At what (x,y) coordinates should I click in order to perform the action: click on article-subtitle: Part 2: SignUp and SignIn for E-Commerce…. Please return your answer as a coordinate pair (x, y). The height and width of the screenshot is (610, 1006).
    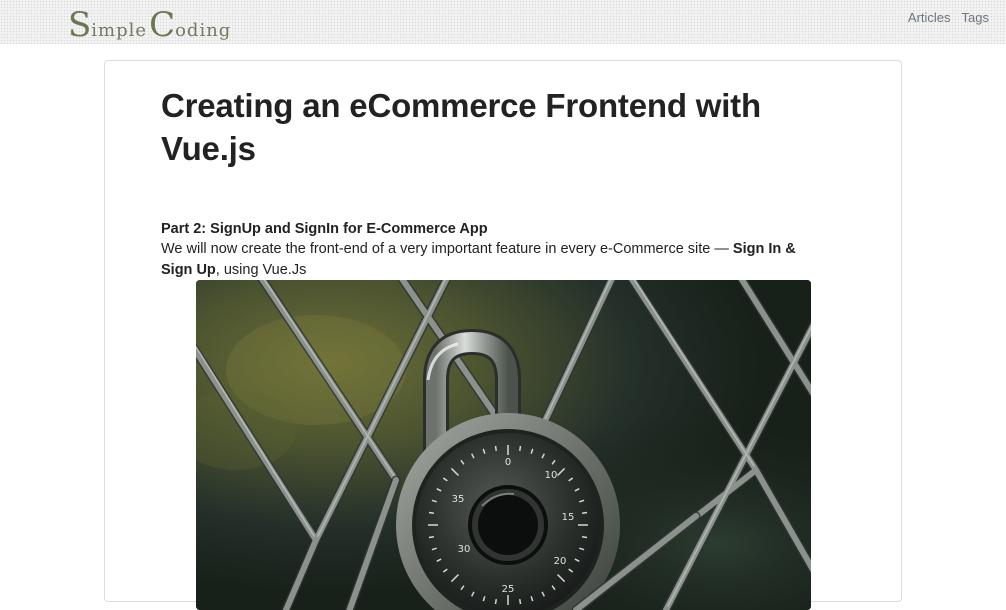
    Looking at the image, I should click on (324, 229).